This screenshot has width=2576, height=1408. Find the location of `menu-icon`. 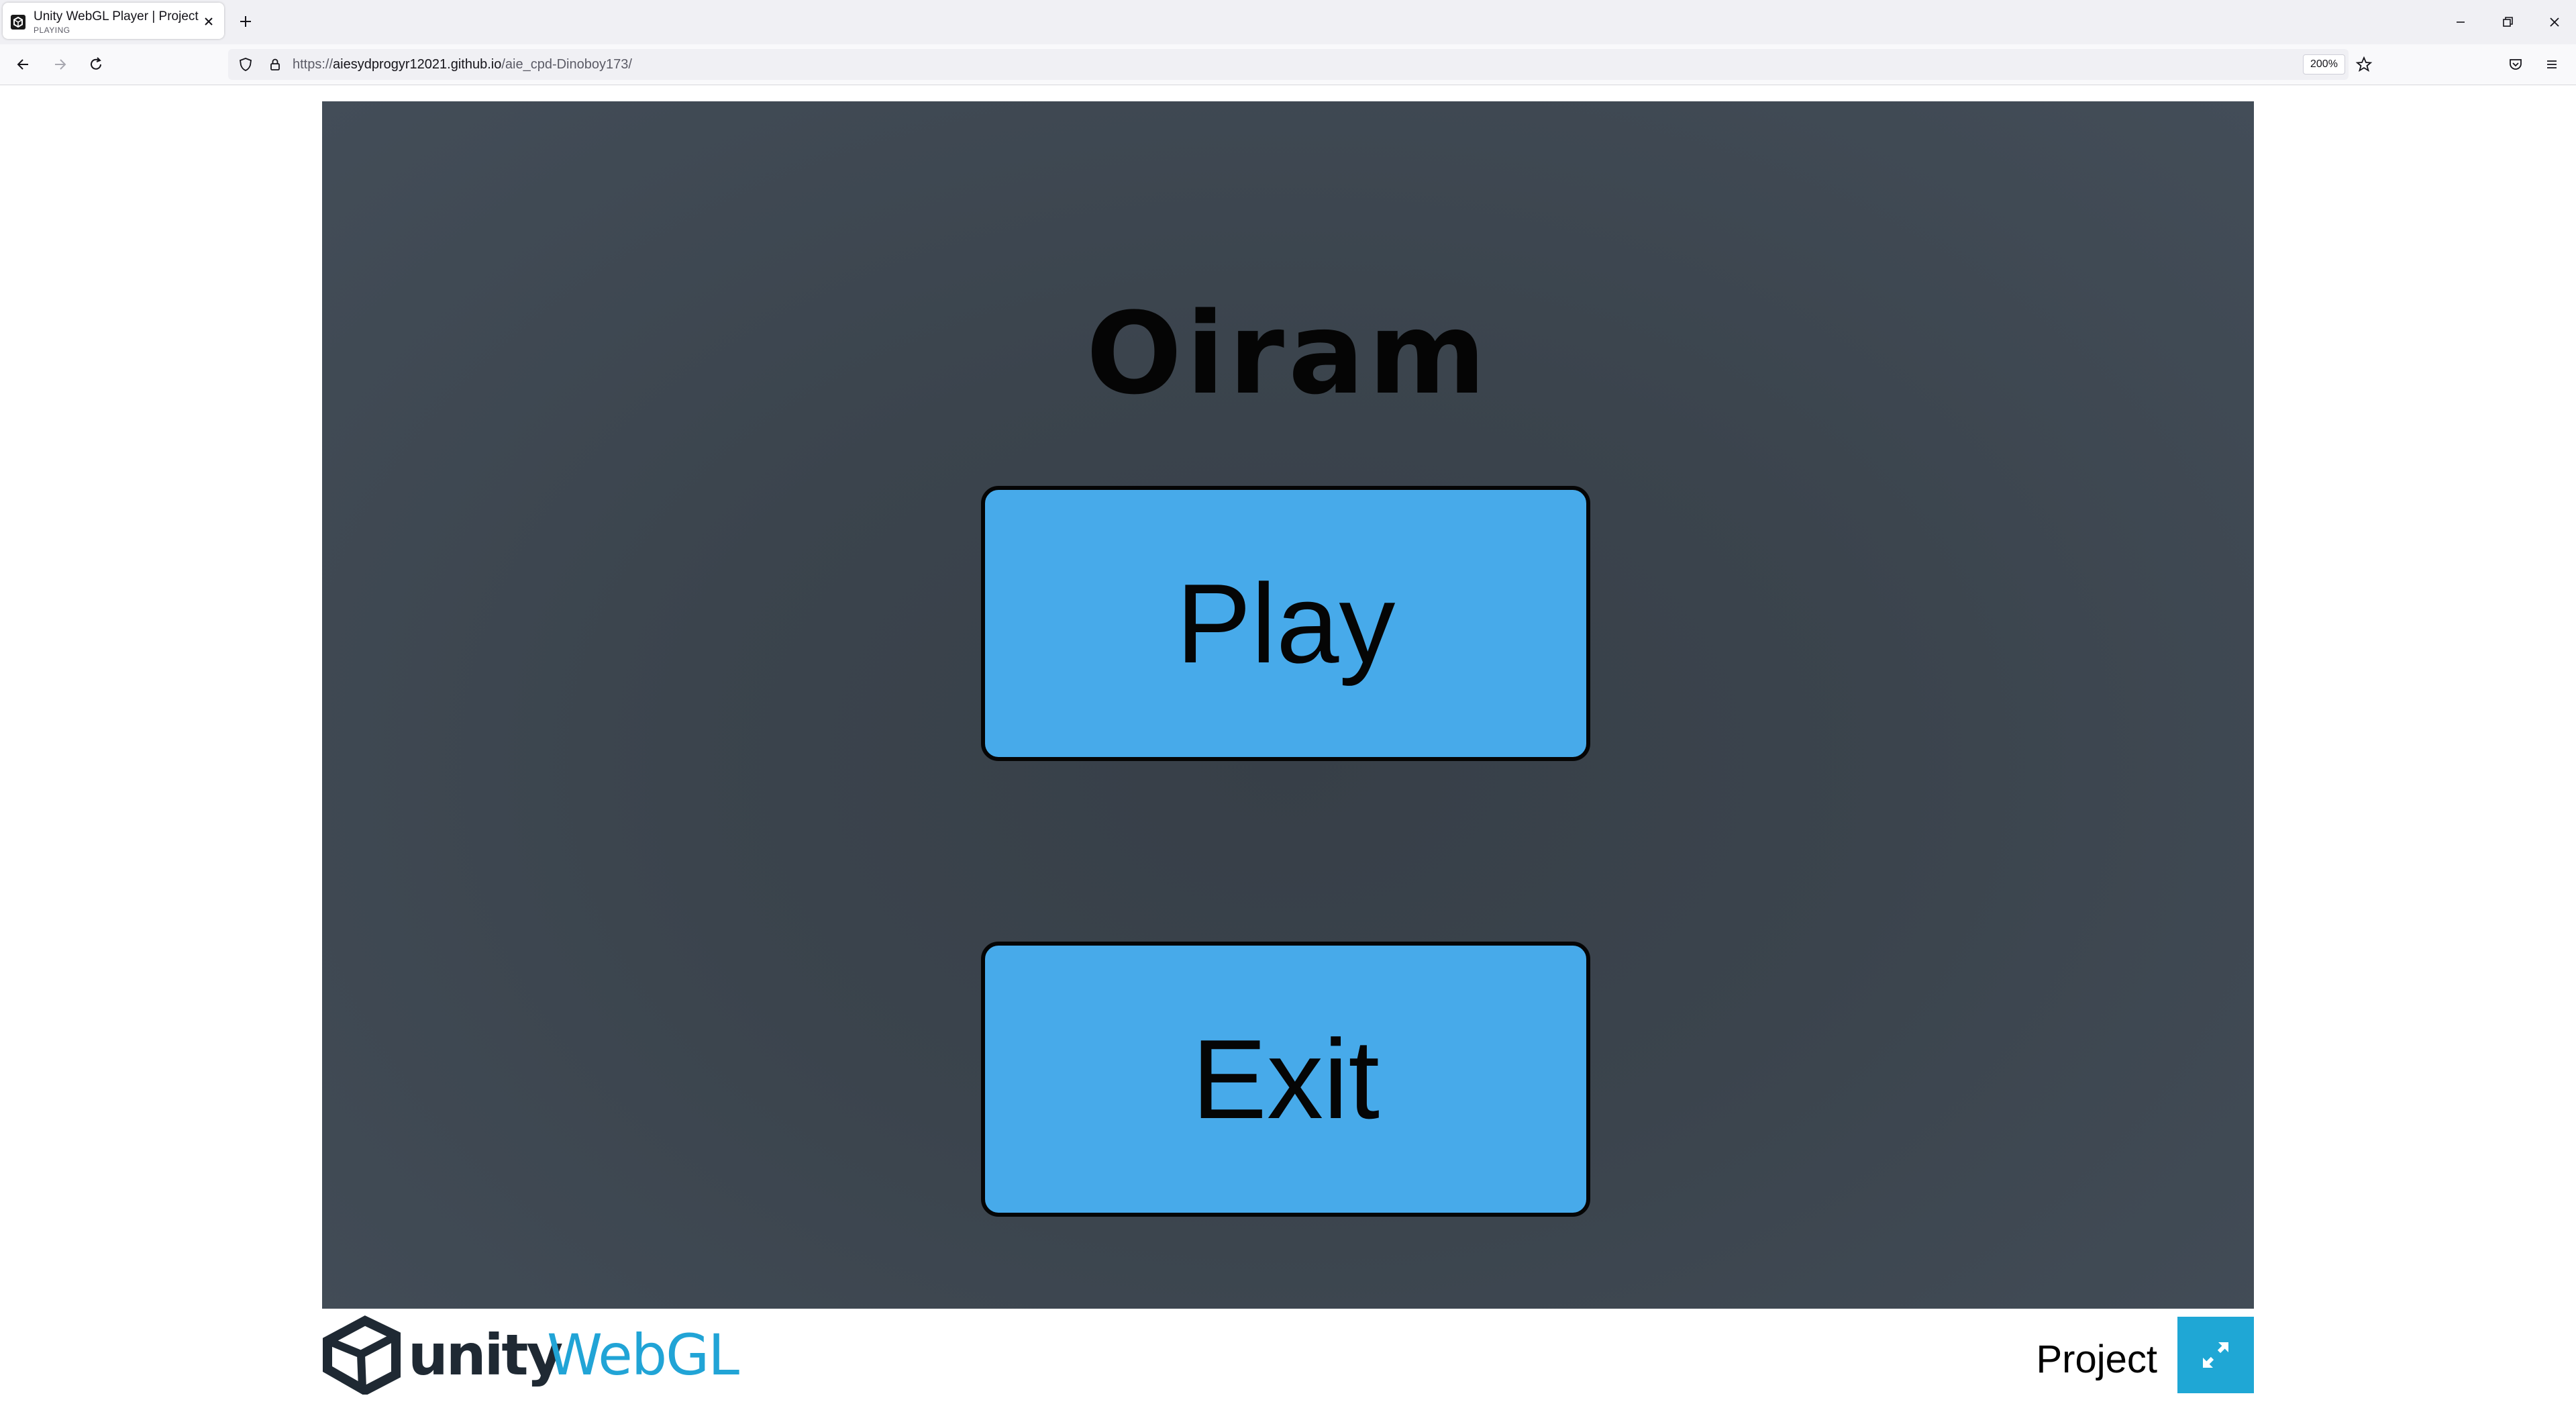

menu-icon is located at coordinates (2552, 64).